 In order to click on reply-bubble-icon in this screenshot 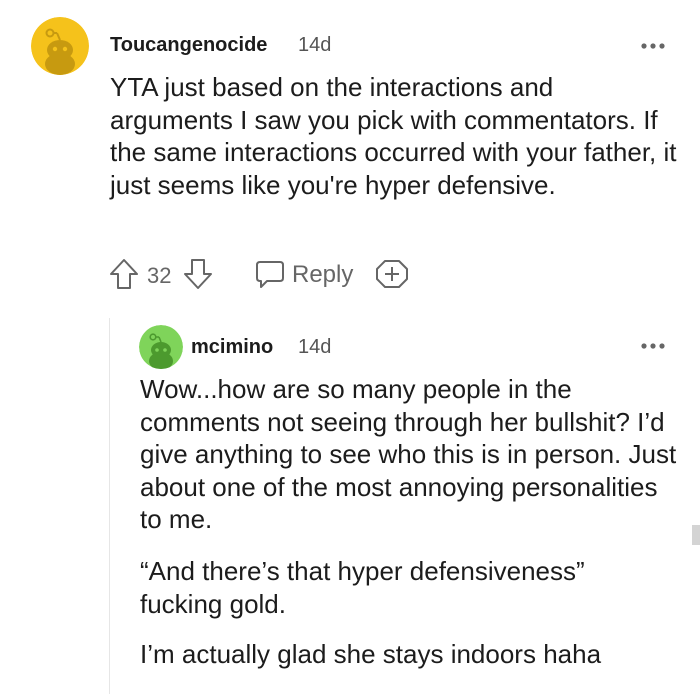, I will do `click(270, 274)`.